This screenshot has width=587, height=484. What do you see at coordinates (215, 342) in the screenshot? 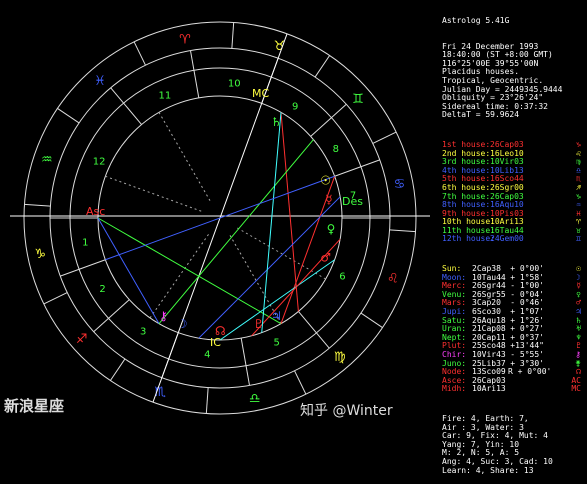
I see `ic-label: IC` at bounding box center [215, 342].